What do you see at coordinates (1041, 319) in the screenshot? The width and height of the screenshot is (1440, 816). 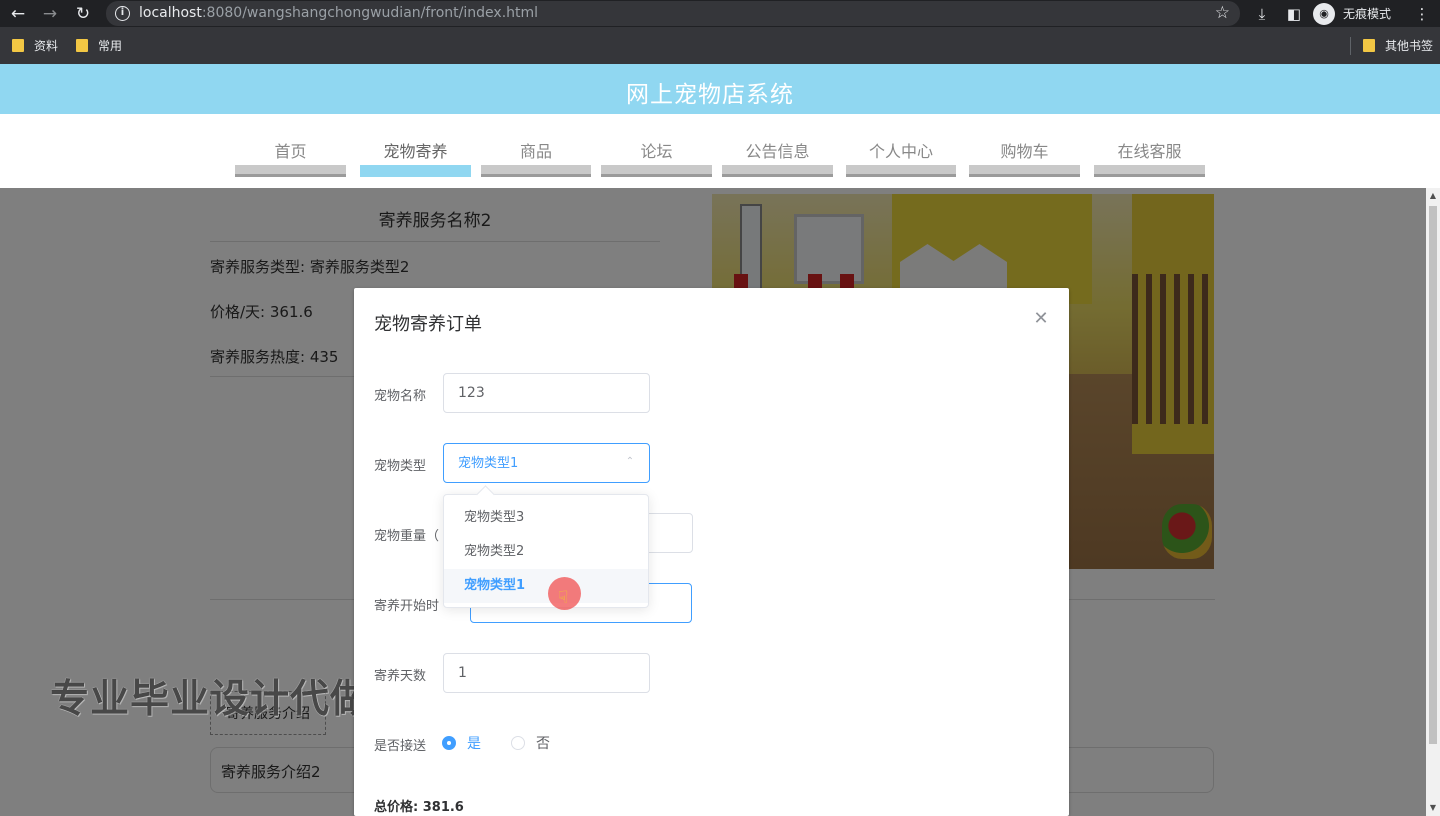 I see `close-icon: ✕` at bounding box center [1041, 319].